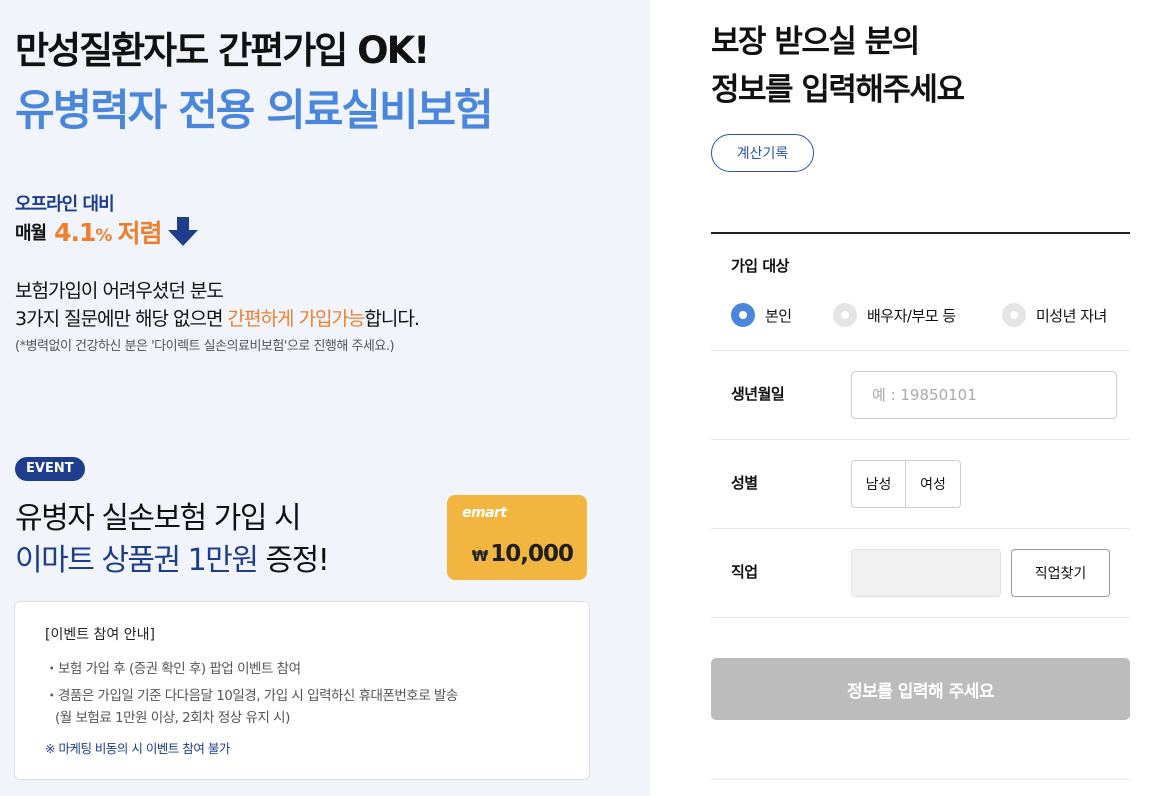  I want to click on event-warning: ※ 마케팅 비동의 시 이벤트 참여 불가, so click(137, 748).